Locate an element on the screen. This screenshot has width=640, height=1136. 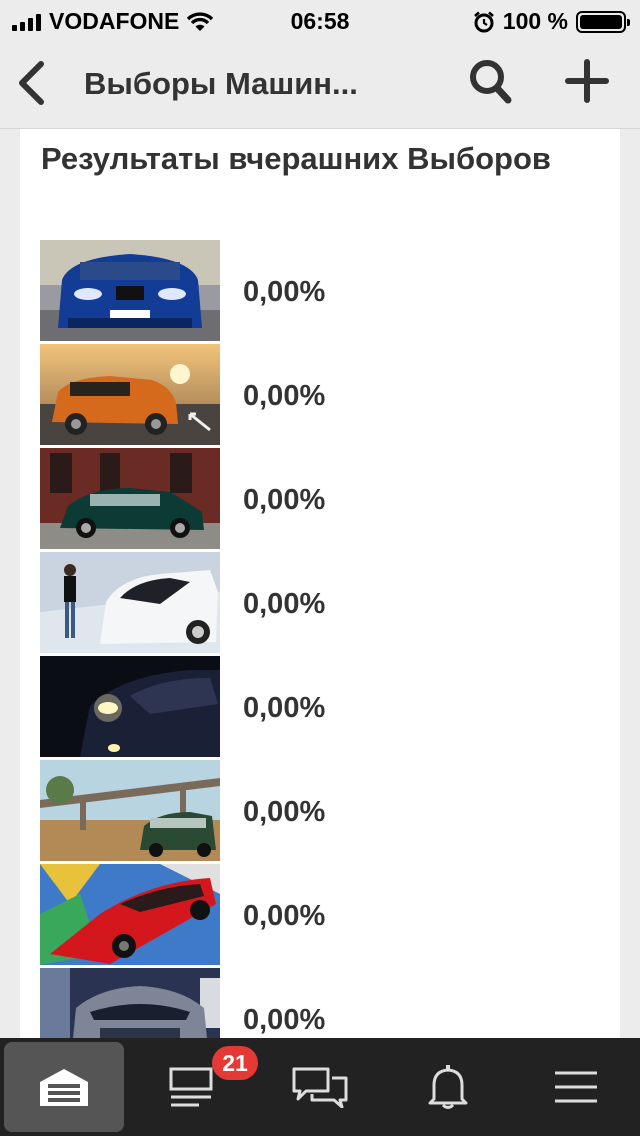
feed-icon is located at coordinates (191, 1087).